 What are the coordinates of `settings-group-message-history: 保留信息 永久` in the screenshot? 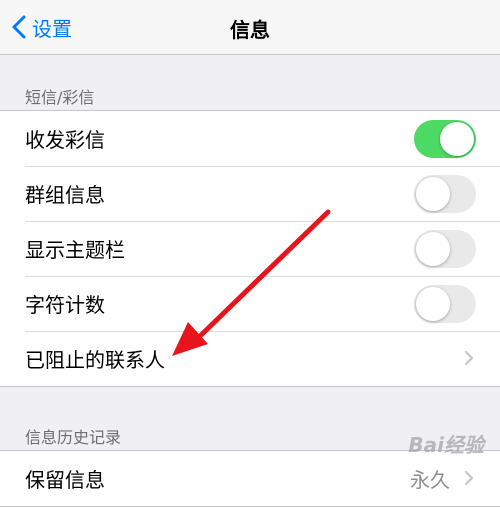 It's located at (250, 478).